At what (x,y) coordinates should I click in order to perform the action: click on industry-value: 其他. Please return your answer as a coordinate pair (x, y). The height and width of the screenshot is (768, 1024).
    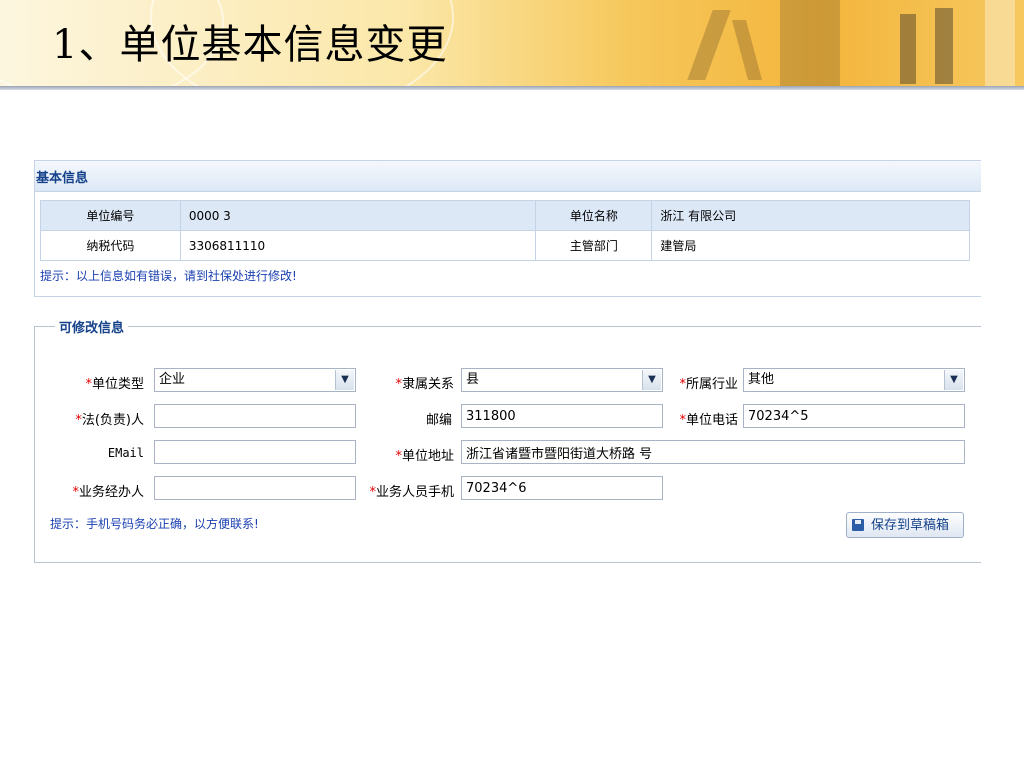
    Looking at the image, I should click on (761, 379).